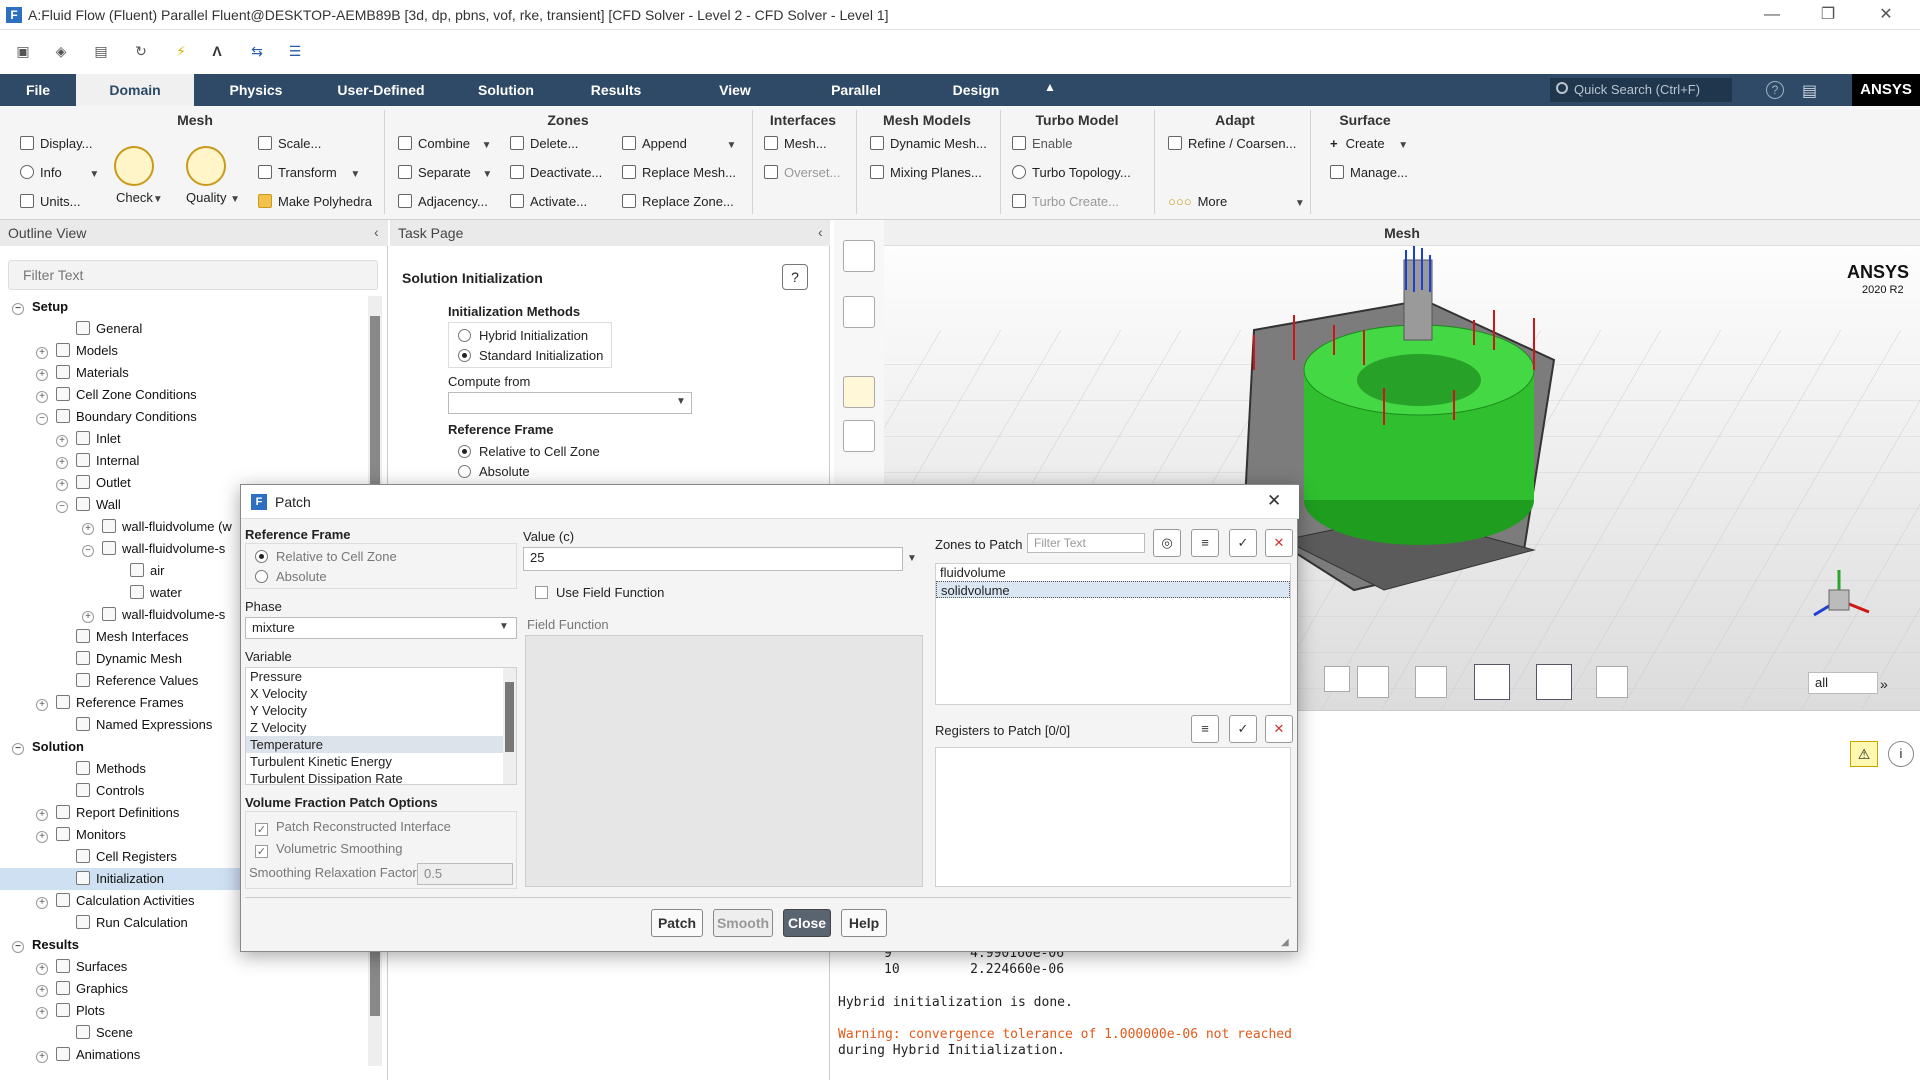  What do you see at coordinates (1431, 682) in the screenshot?
I see `cube-view-icon` at bounding box center [1431, 682].